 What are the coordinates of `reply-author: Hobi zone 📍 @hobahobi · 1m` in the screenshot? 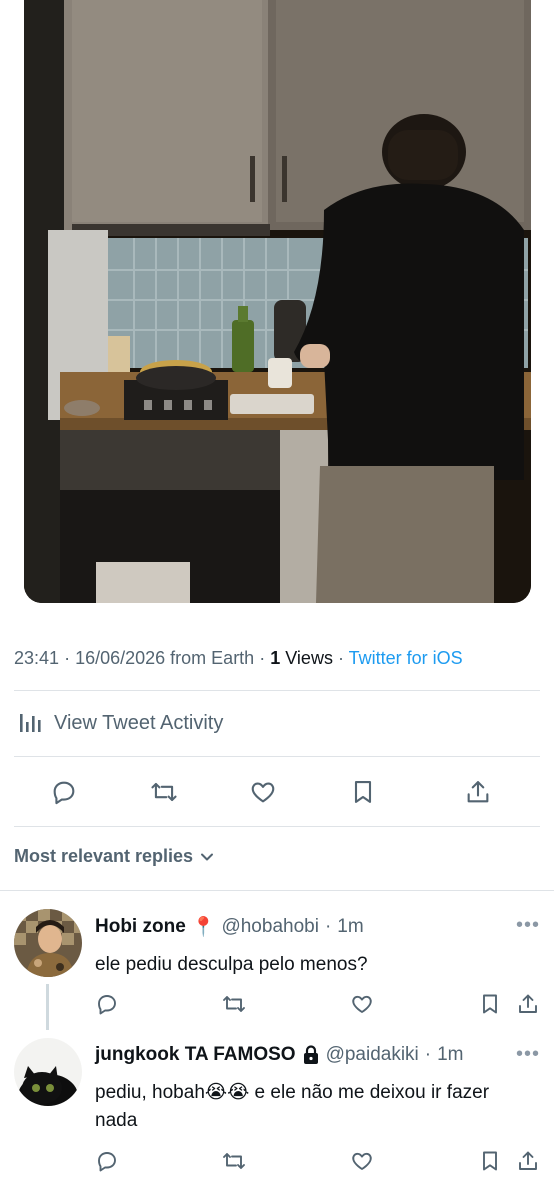 It's located at (229, 927).